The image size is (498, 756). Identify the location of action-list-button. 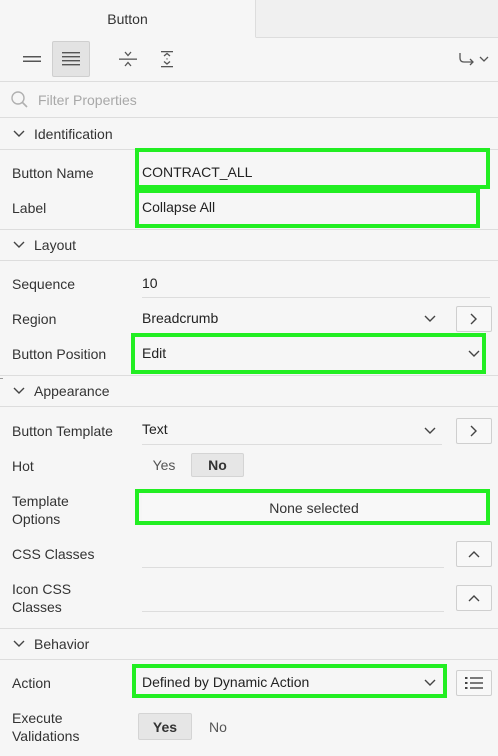
(474, 683).